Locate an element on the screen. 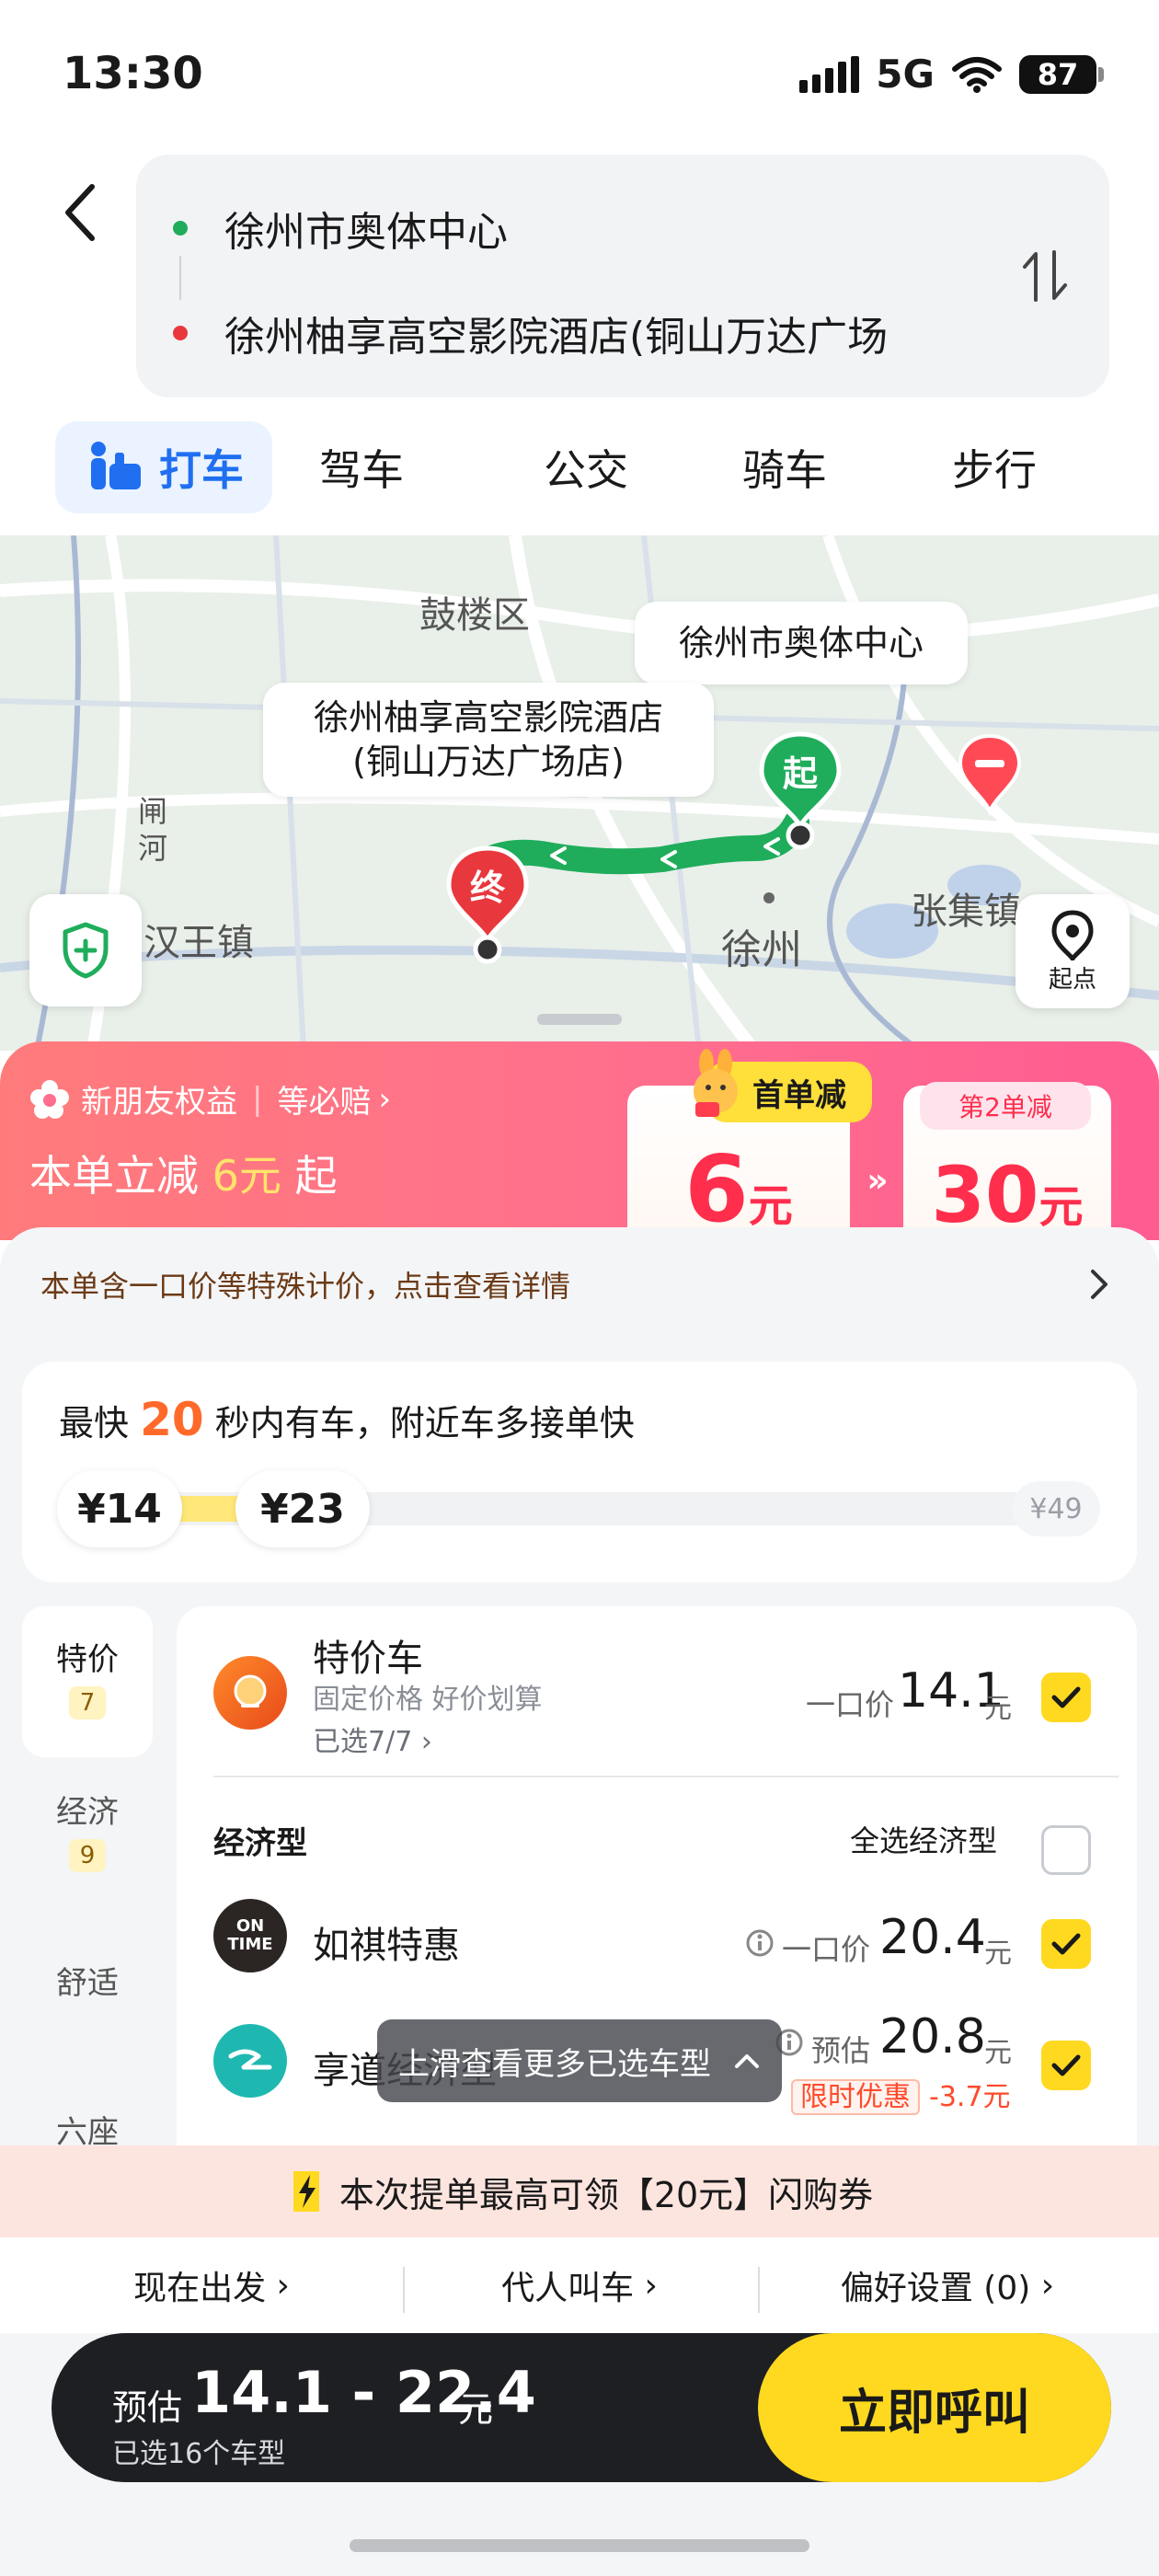  depart-time-option: 现在出发 › is located at coordinates (211, 2285).